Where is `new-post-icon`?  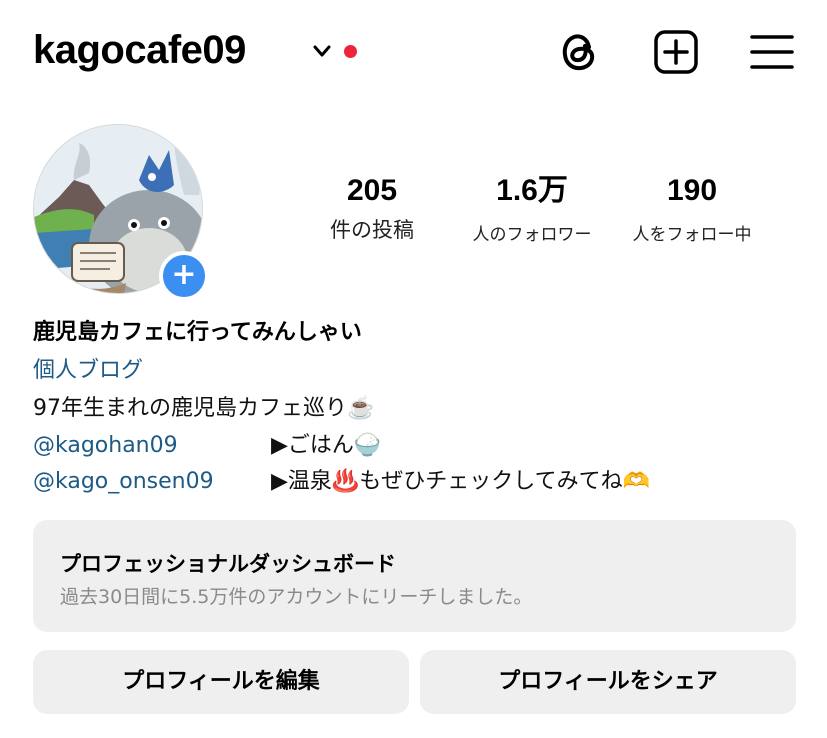
new-post-icon is located at coordinates (676, 52).